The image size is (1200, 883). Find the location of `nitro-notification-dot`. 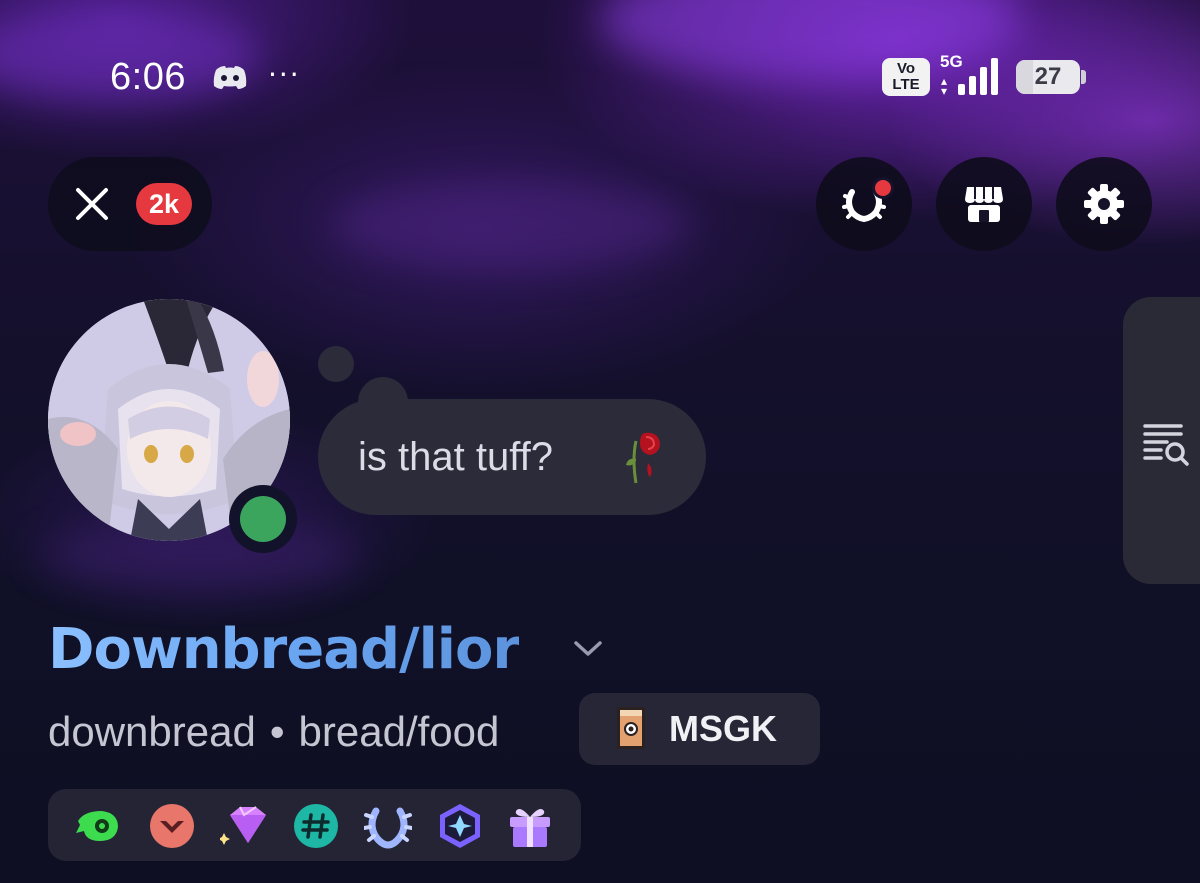

nitro-notification-dot is located at coordinates (883, 188).